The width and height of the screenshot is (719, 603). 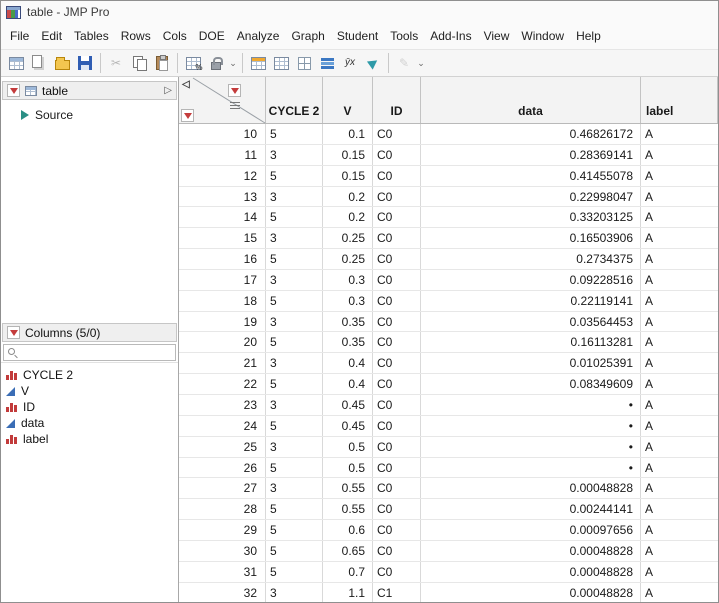 I want to click on menu-help: Help, so click(x=588, y=36).